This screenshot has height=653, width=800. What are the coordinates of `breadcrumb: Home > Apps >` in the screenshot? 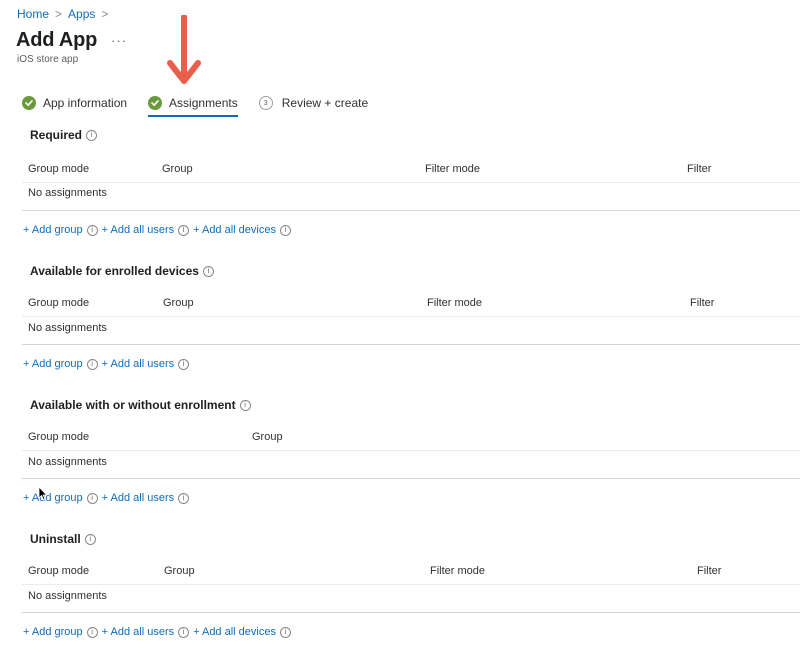 It's located at (62, 14).